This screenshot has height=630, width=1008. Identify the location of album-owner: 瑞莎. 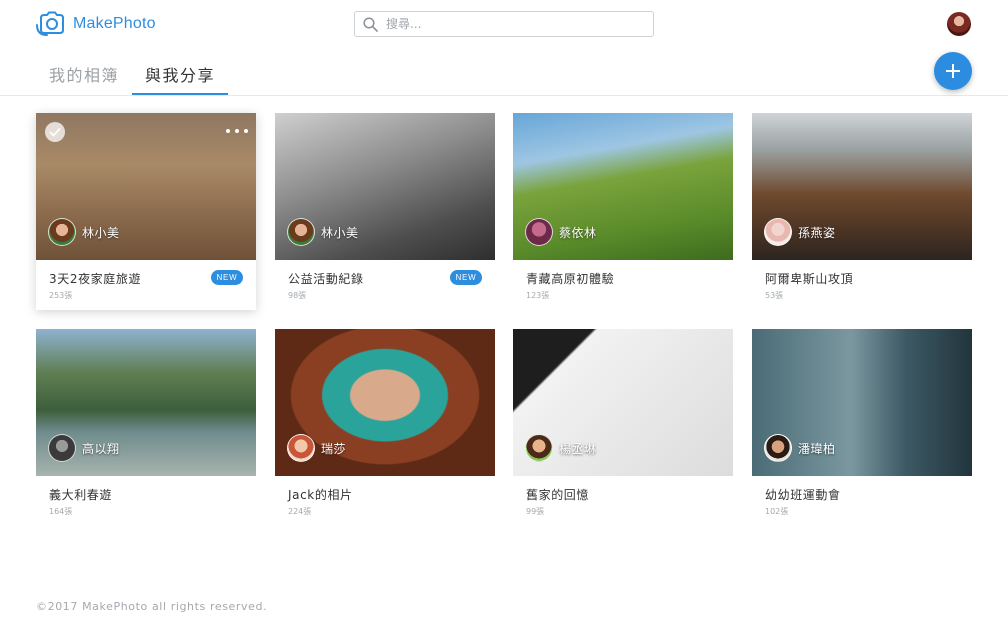
(316, 448).